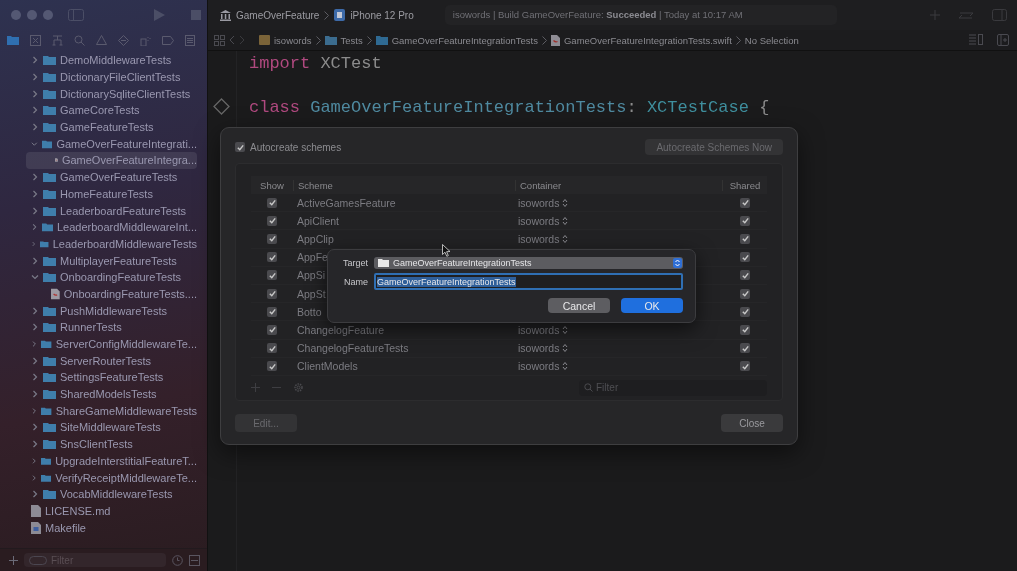 The height and width of the screenshot is (571, 1017). What do you see at coordinates (464, 40) in the screenshot?
I see `breadcrumb-item: GameOverFeatureIntegrationTests` at bounding box center [464, 40].